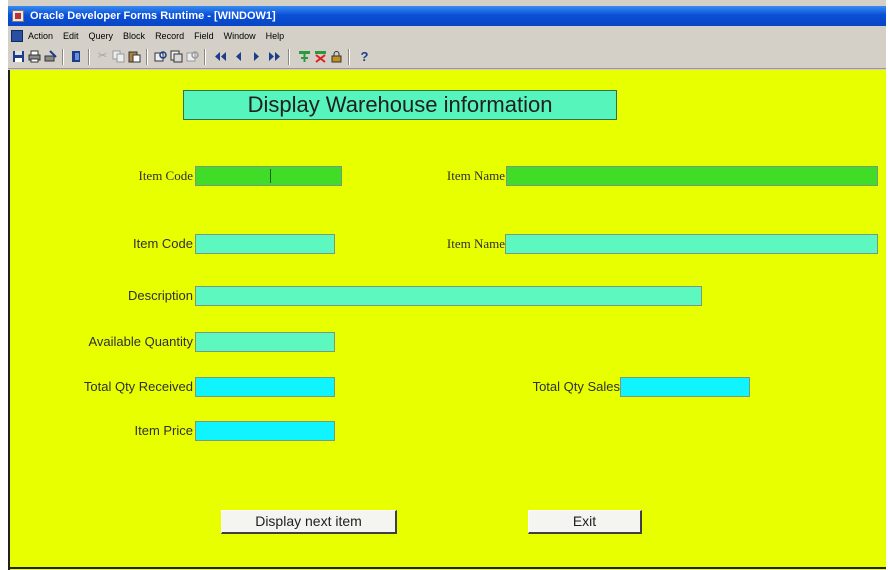 The image size is (888, 570). What do you see at coordinates (40, 36) in the screenshot?
I see `menu-action: Action` at bounding box center [40, 36].